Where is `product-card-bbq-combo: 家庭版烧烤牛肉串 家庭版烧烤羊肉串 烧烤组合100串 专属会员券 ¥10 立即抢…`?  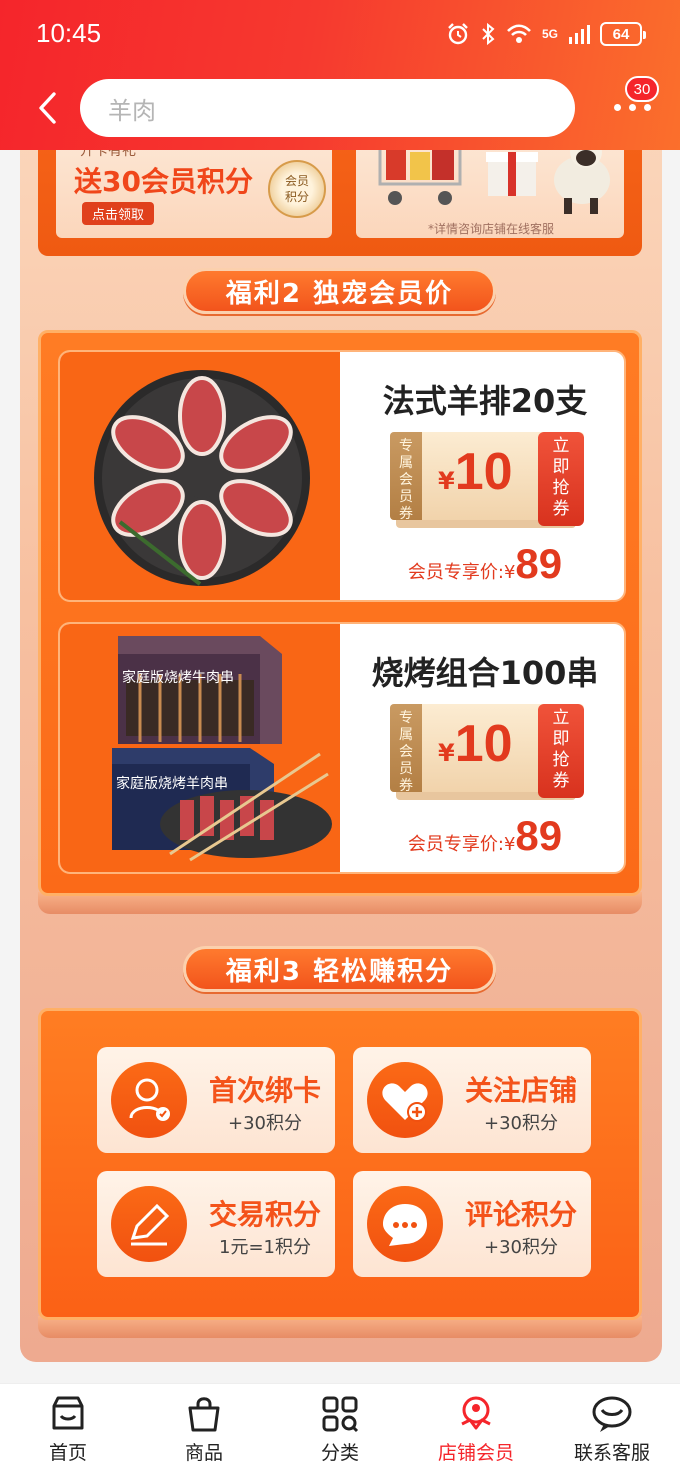
product-card-bbq-combo: 家庭版烧烤牛肉串 家庭版烧烤羊肉串 烧烤组合100串 专属会员券 ¥10 立即抢… is located at coordinates (342, 748).